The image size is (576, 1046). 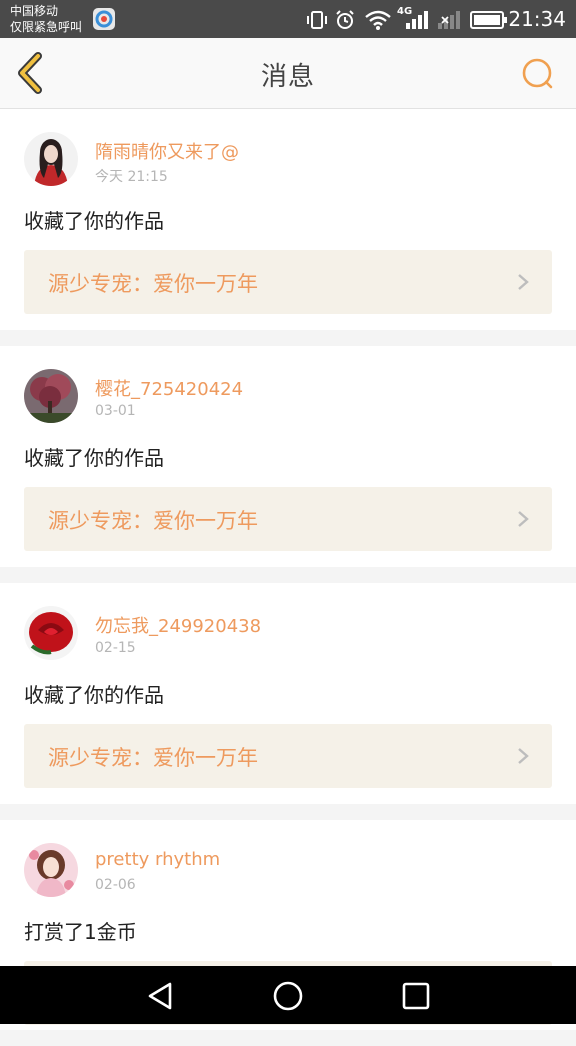 What do you see at coordinates (169, 388) in the screenshot?
I see `username: 樱花_725420424` at bounding box center [169, 388].